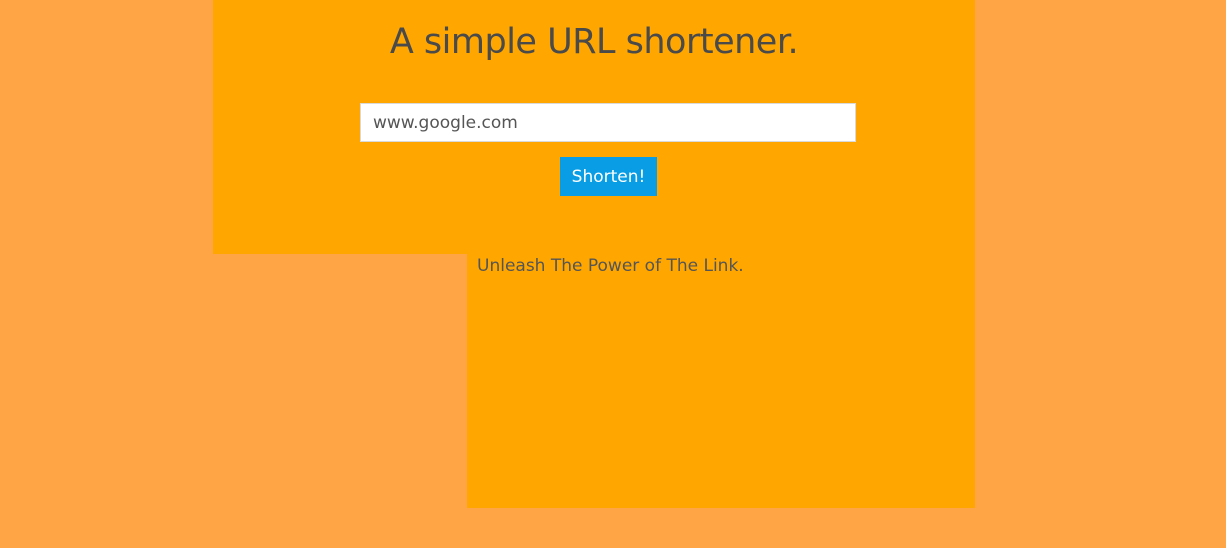  I want to click on tagline-text: Unleash The Power of The Link., so click(610, 266).